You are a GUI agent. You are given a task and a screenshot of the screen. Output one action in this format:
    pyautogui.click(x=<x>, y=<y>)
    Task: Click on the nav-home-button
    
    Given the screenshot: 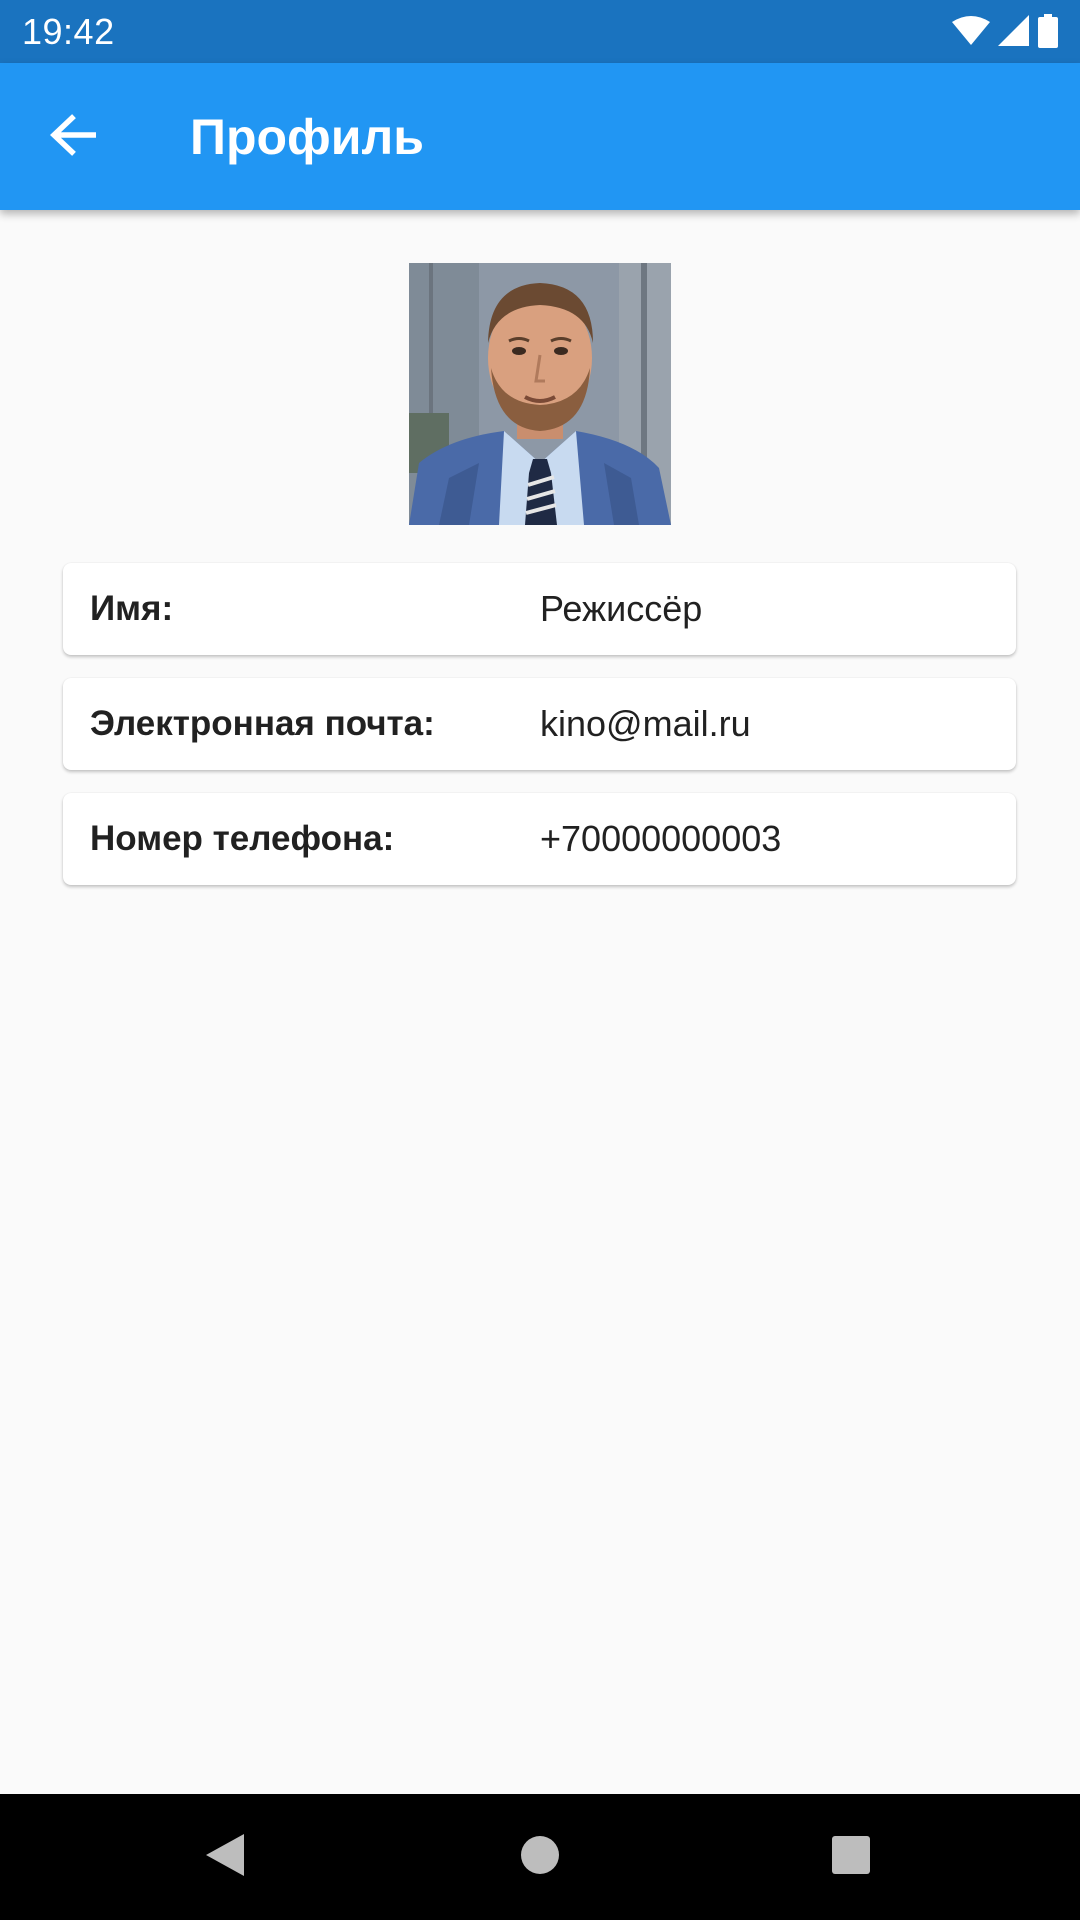 What is the action you would take?
    pyautogui.click(x=540, y=1857)
    